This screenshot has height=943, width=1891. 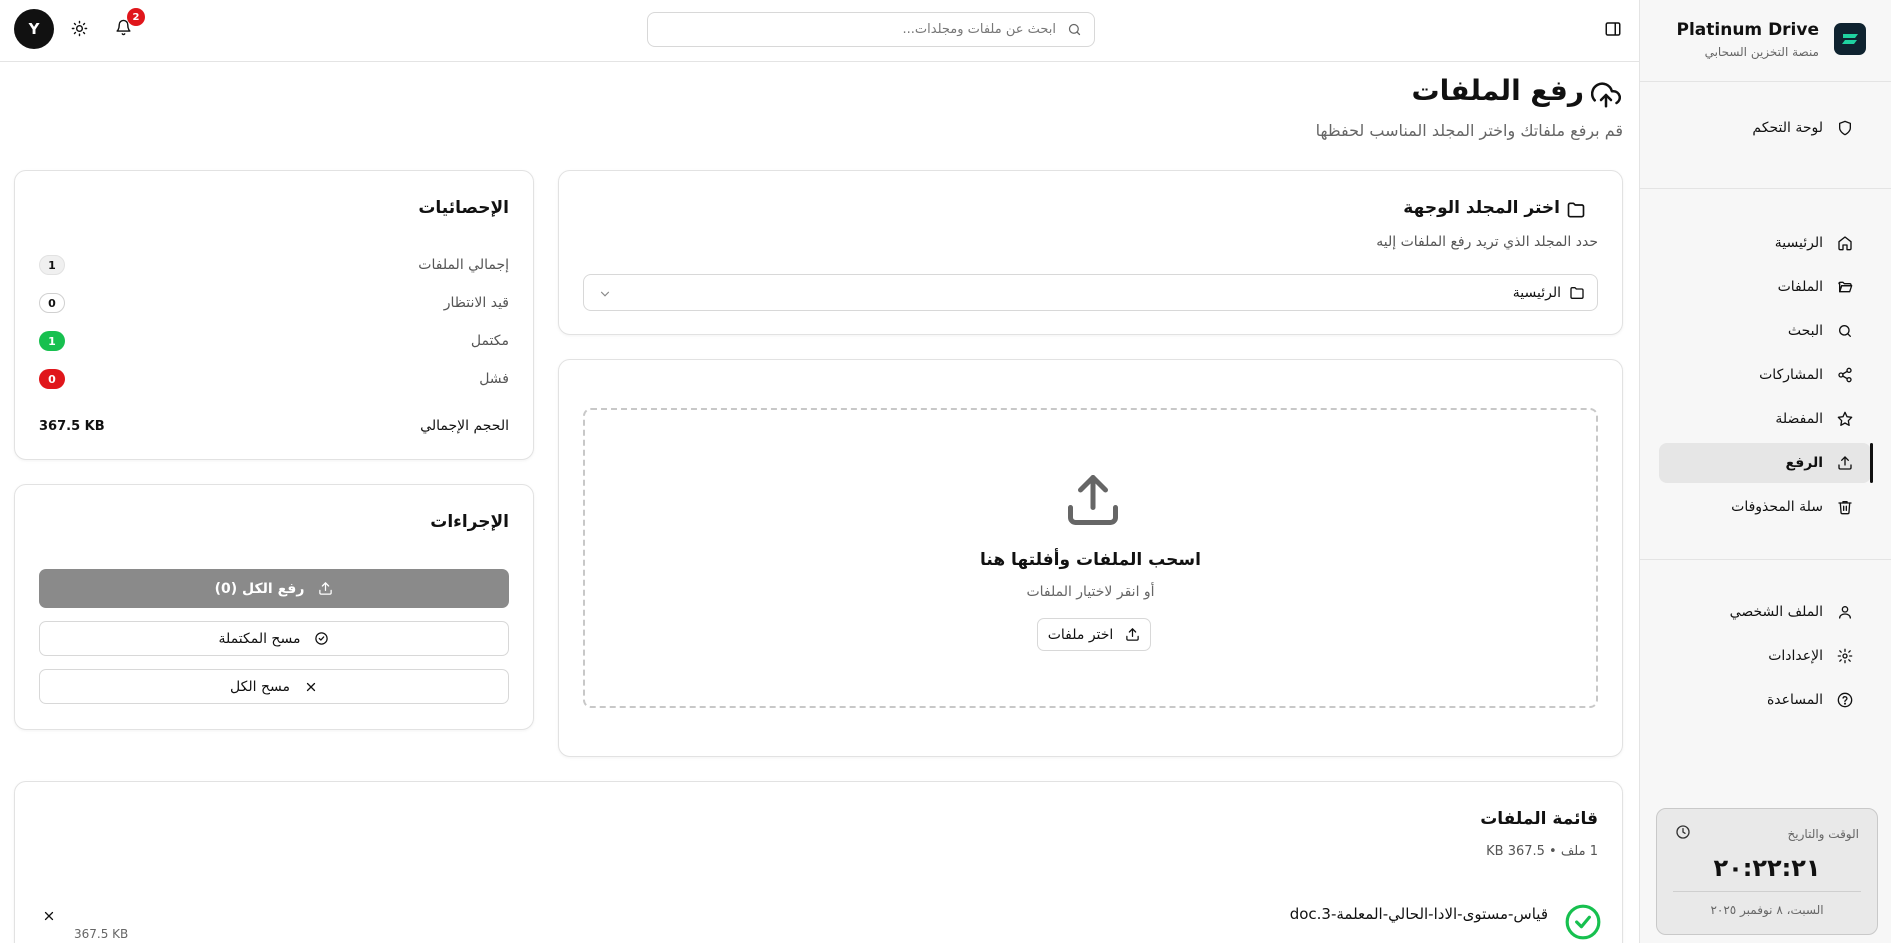 I want to click on sidebar-item-upload: الرفع, so click(x=1765, y=463).